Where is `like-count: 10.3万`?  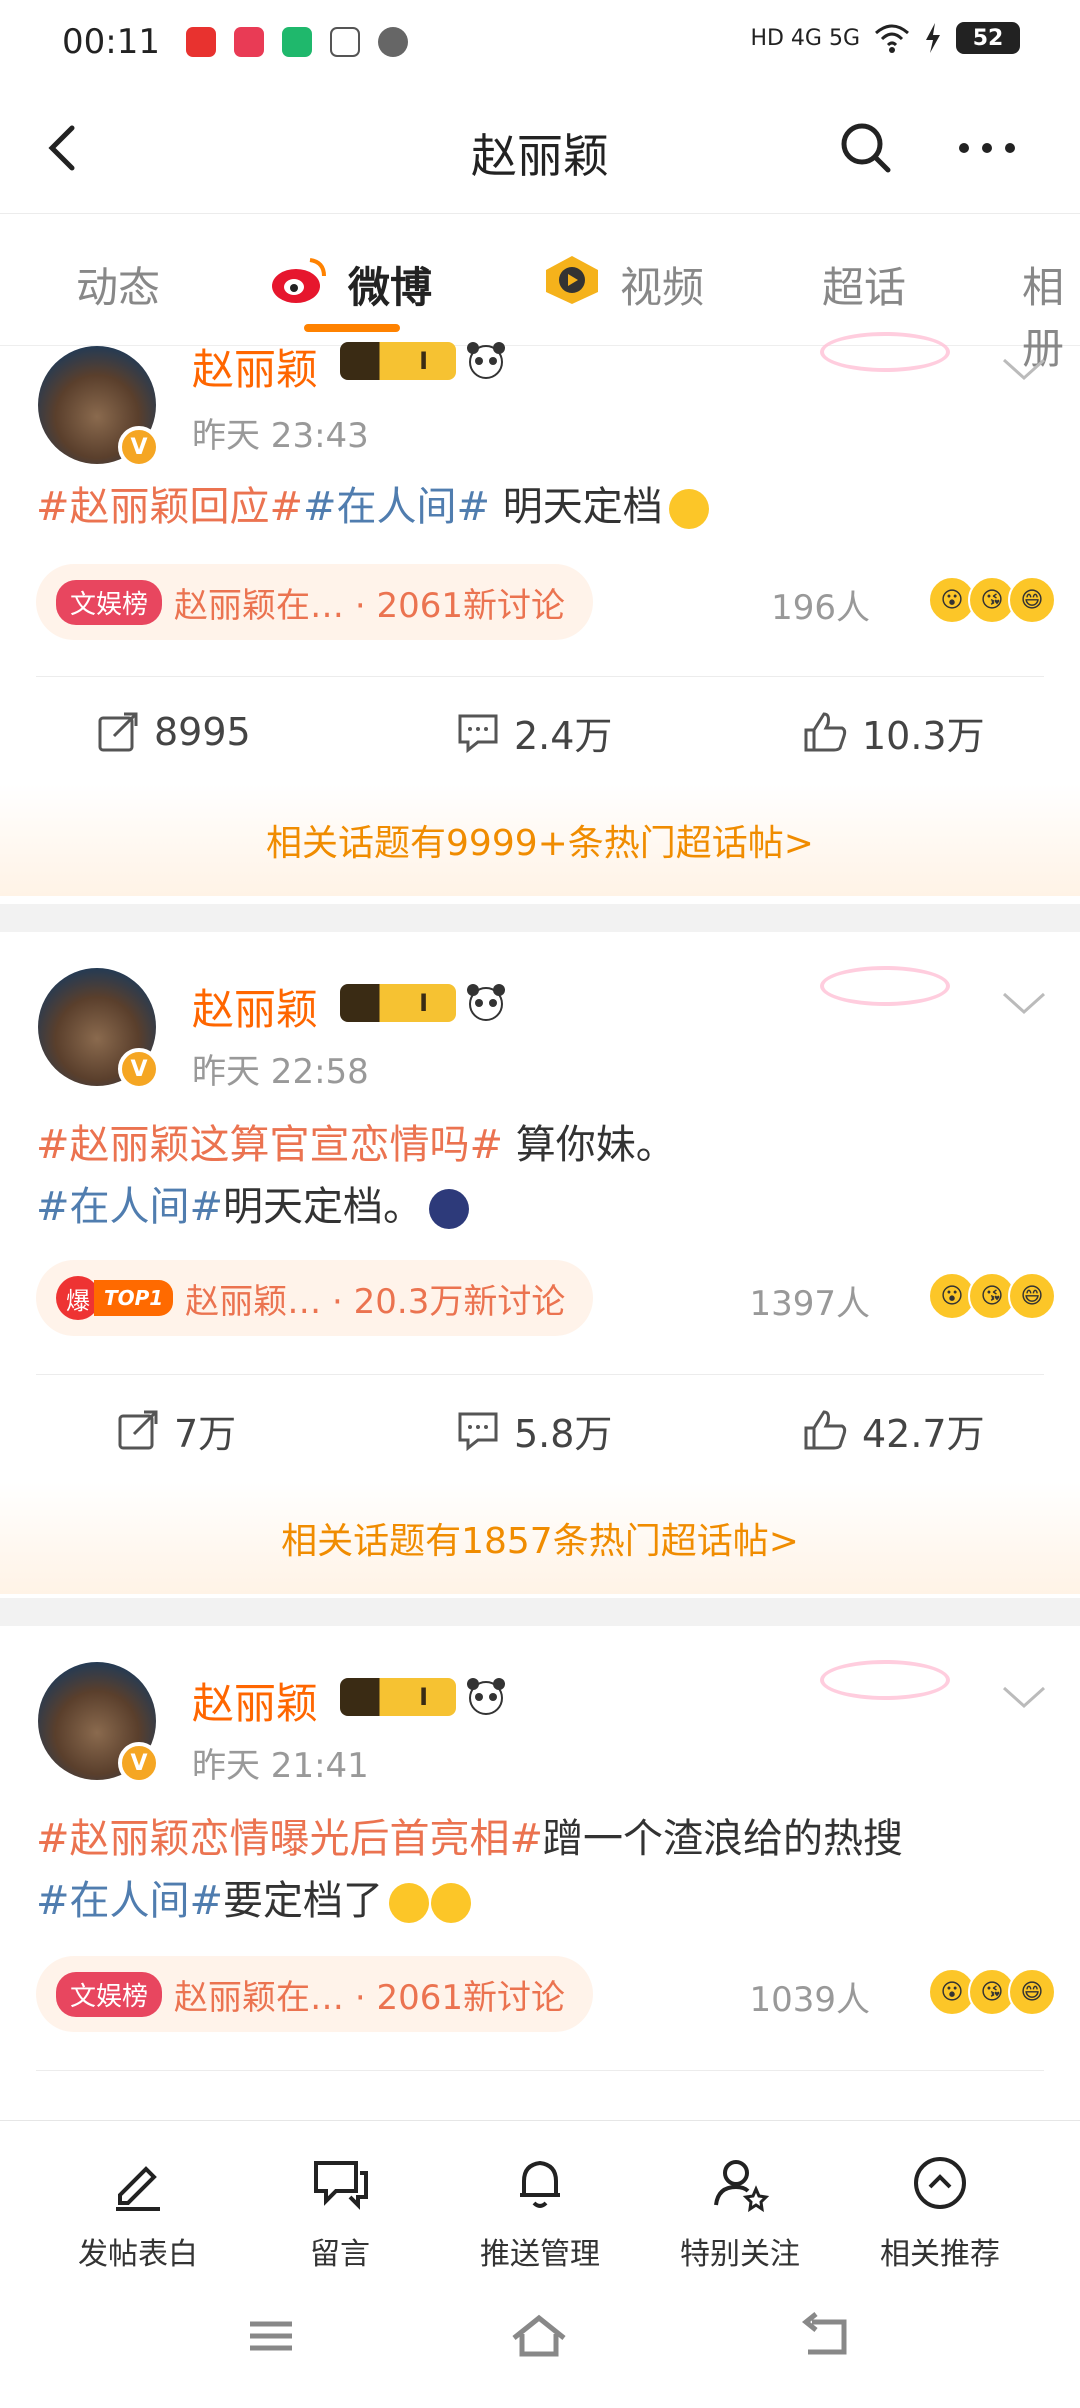
like-count: 10.3万 is located at coordinates (923, 735).